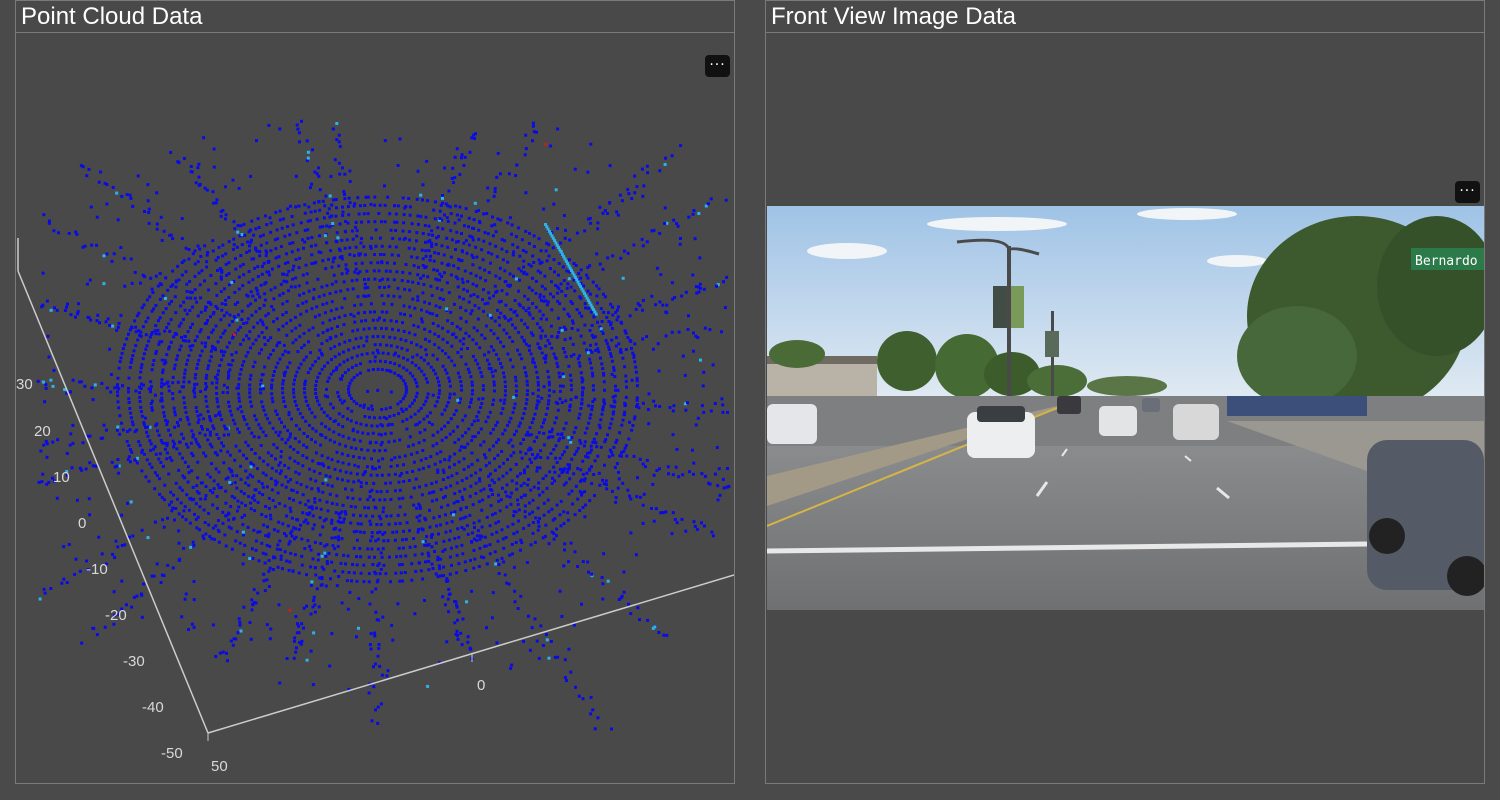 This screenshot has height=800, width=1500. I want to click on point-cloud-more-button: ···, so click(717, 66).